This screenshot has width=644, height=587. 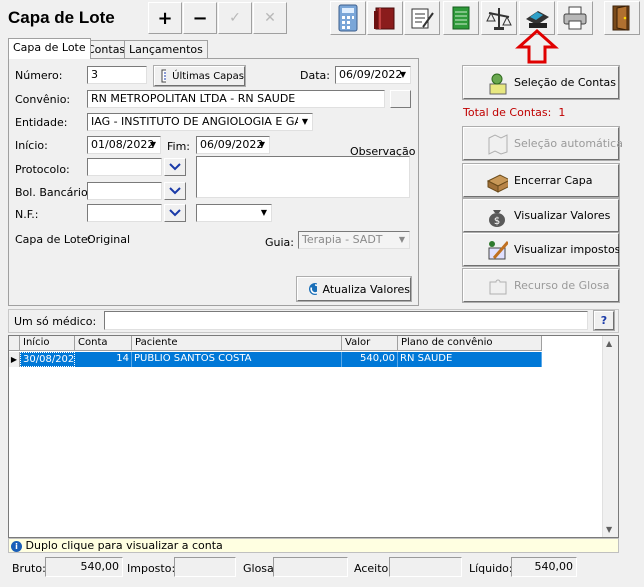 I want to click on info-icon: i, so click(x=16, y=546).